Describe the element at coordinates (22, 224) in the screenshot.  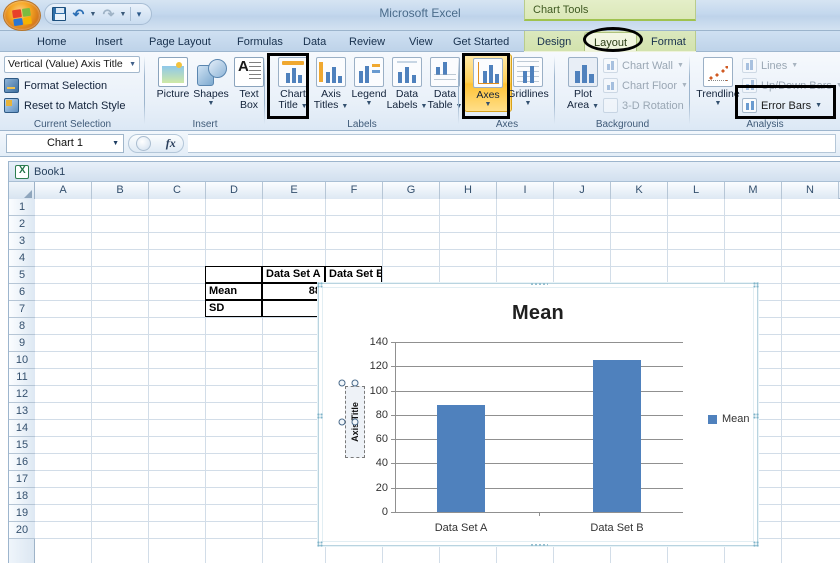
I see `row-header-2: 2` at that location.